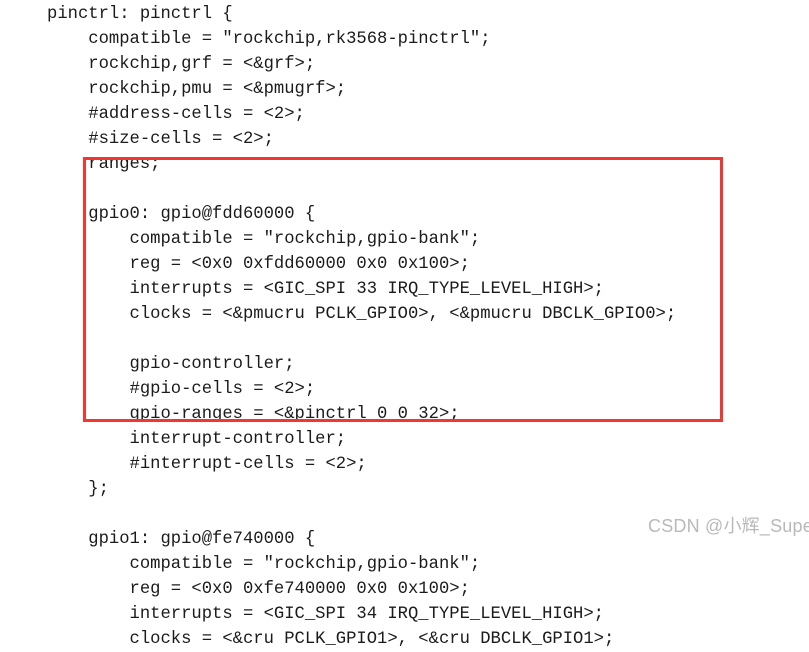 Image resolution: width=809 pixels, height=652 pixels. What do you see at coordinates (269, 39) in the screenshot?
I see `code-line: compatible = "rockchip,rk3568-pinctrl";` at bounding box center [269, 39].